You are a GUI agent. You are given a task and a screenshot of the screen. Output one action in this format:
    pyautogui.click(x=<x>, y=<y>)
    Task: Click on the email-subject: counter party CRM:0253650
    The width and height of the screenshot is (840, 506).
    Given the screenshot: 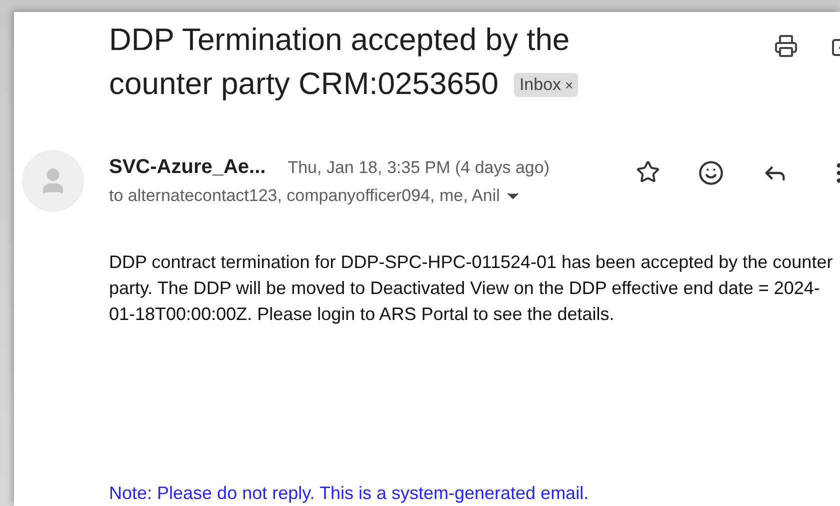 What is the action you would take?
    pyautogui.click(x=303, y=84)
    